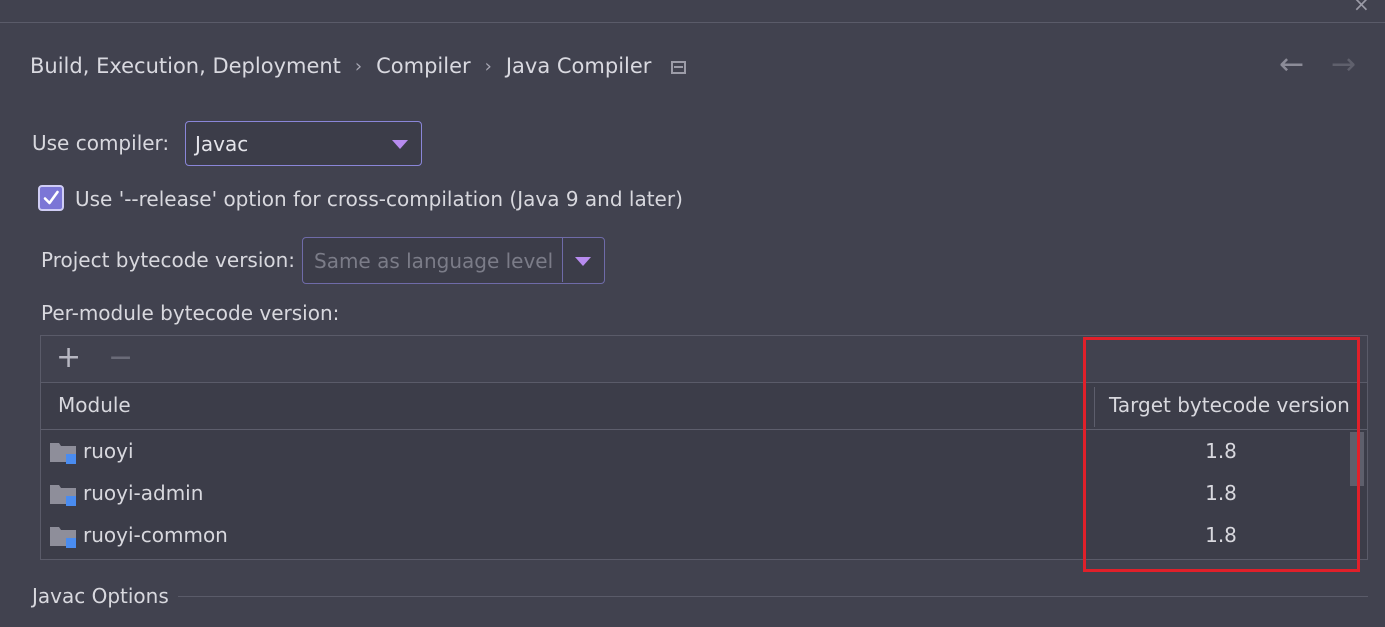 The width and height of the screenshot is (1385, 627). What do you see at coordinates (578, 66) in the screenshot?
I see `breadcrumb-item-java-compiler: Java Compiler` at bounding box center [578, 66].